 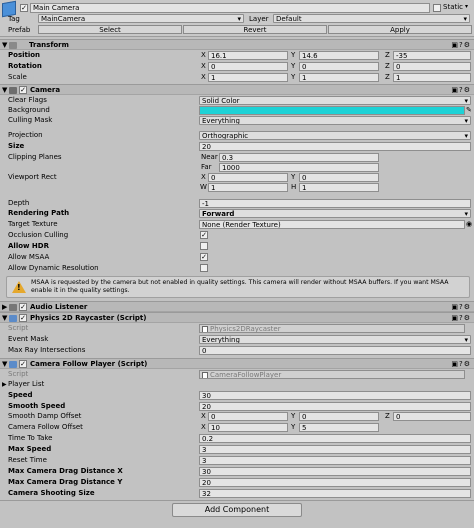 What do you see at coordinates (23, 318) in the screenshot?
I see `raycaster-enabled-checkbox: ✓` at bounding box center [23, 318].